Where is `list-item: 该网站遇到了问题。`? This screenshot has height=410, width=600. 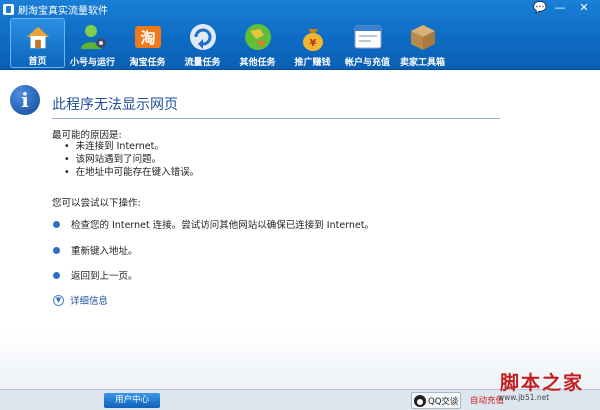
list-item: 该网站遇到了问题。 is located at coordinates (131, 159).